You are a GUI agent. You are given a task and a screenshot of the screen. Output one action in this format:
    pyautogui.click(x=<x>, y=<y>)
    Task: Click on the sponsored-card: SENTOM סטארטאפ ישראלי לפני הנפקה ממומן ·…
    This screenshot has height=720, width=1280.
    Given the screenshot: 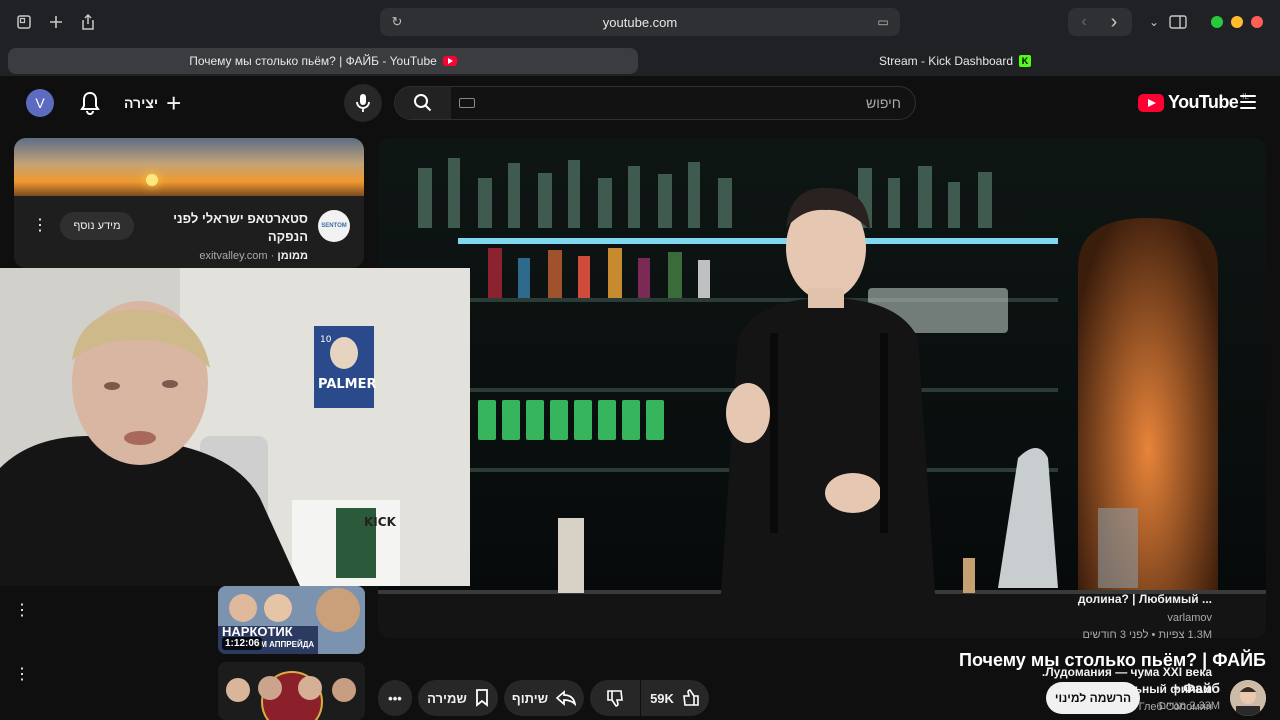 What is the action you would take?
    pyautogui.click(x=189, y=203)
    